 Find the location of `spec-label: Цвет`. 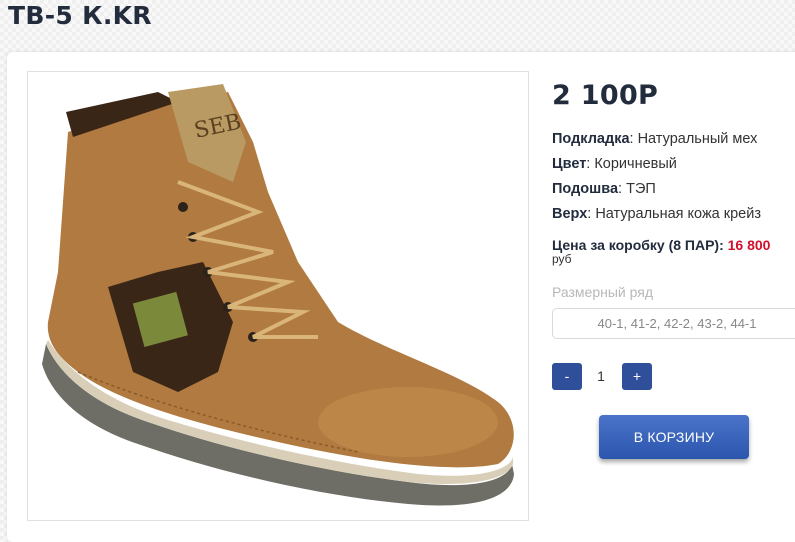

spec-label: Цвет is located at coordinates (569, 164).